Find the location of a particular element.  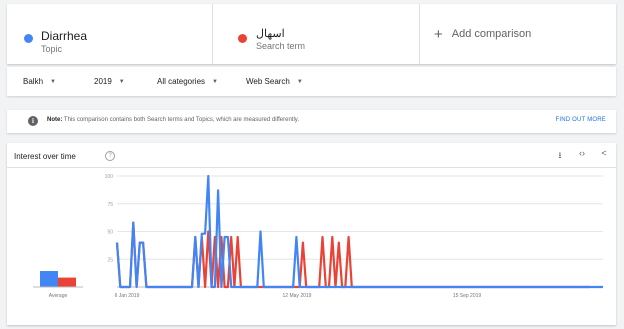

filter-region: Balkh ▼ is located at coordinates (39, 81).